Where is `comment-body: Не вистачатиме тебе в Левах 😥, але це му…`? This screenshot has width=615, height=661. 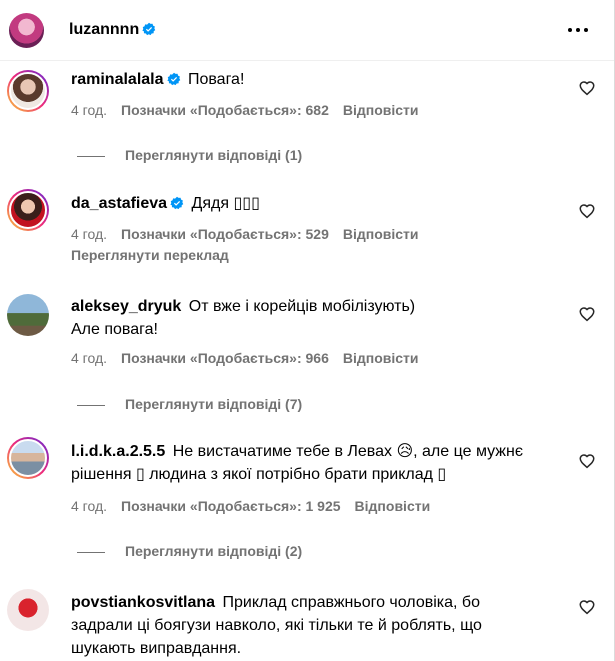
comment-body: Не вистачатиме тебе в Левах 😥, але це му… is located at coordinates (347, 451).